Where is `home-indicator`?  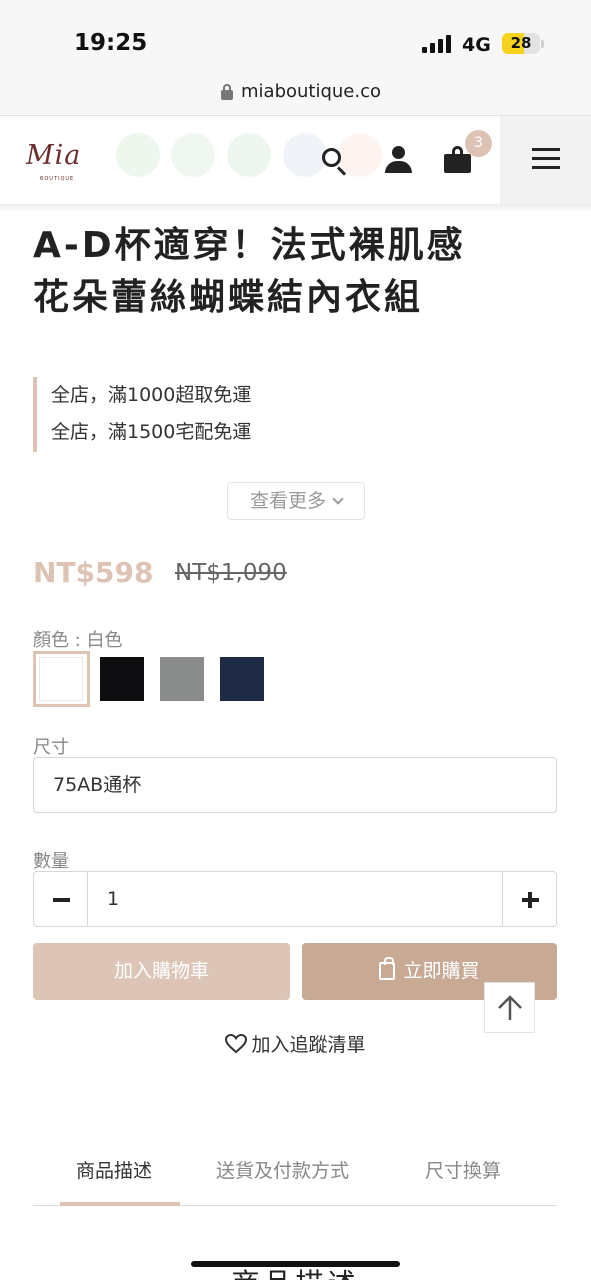
home-indicator is located at coordinates (295, 1264).